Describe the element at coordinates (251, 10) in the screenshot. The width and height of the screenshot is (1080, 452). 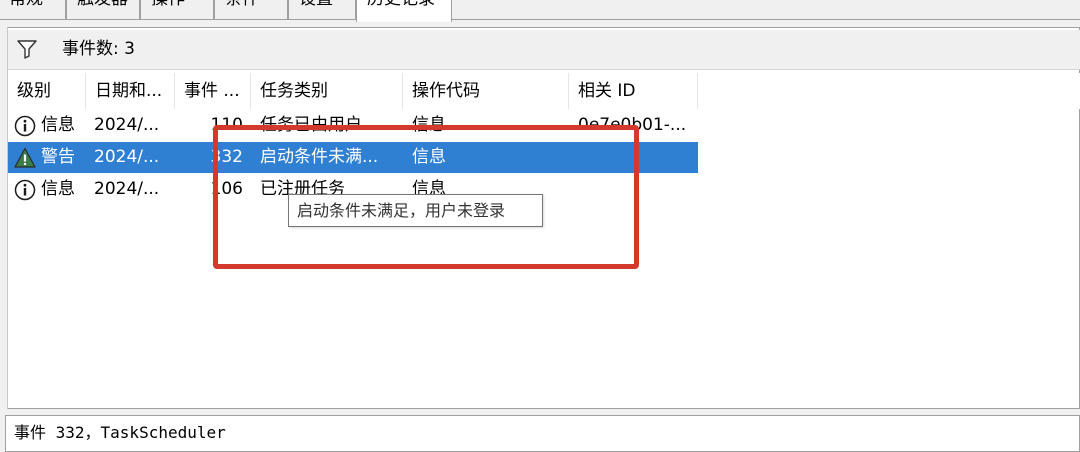
I see `tab-conditions: 条件` at that location.